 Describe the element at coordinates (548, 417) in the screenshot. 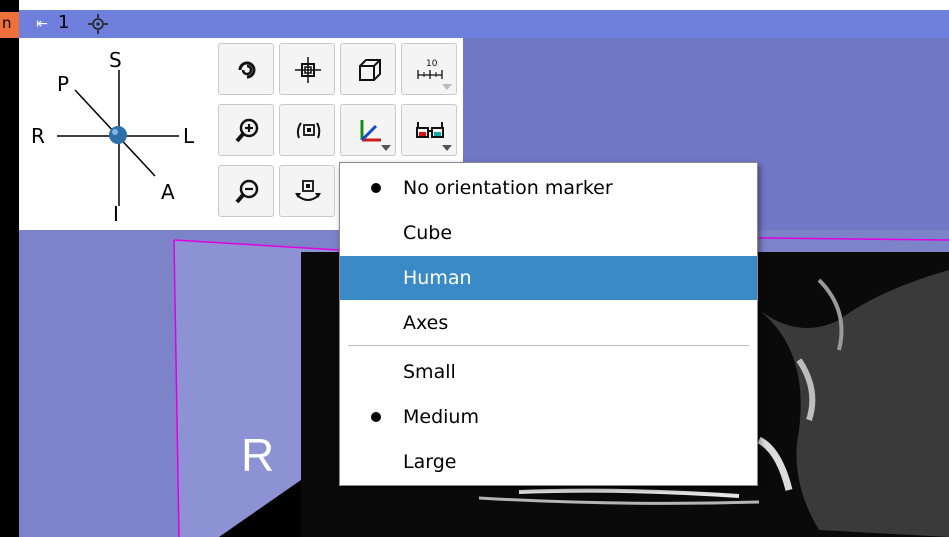

I see `menu-item-medium: Medium` at that location.